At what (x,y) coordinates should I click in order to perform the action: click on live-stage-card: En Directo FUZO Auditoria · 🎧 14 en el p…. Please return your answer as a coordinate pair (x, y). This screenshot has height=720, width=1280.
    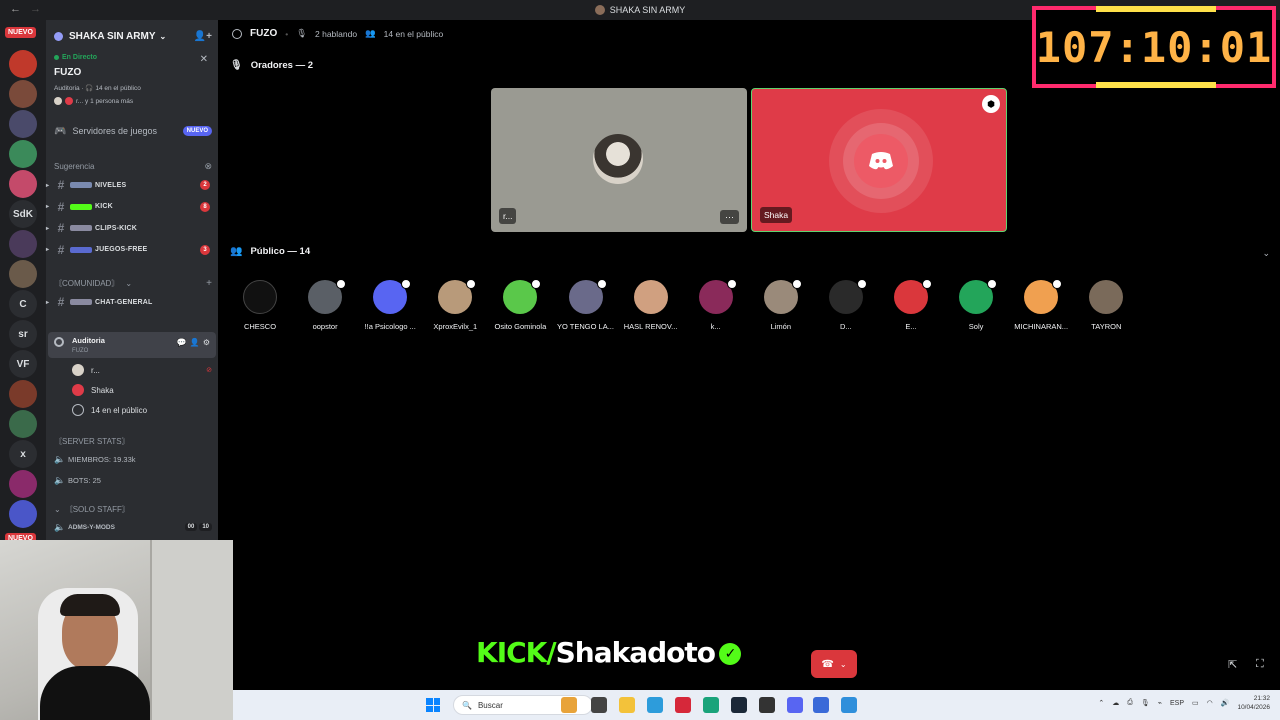
    Looking at the image, I should click on (133, 84).